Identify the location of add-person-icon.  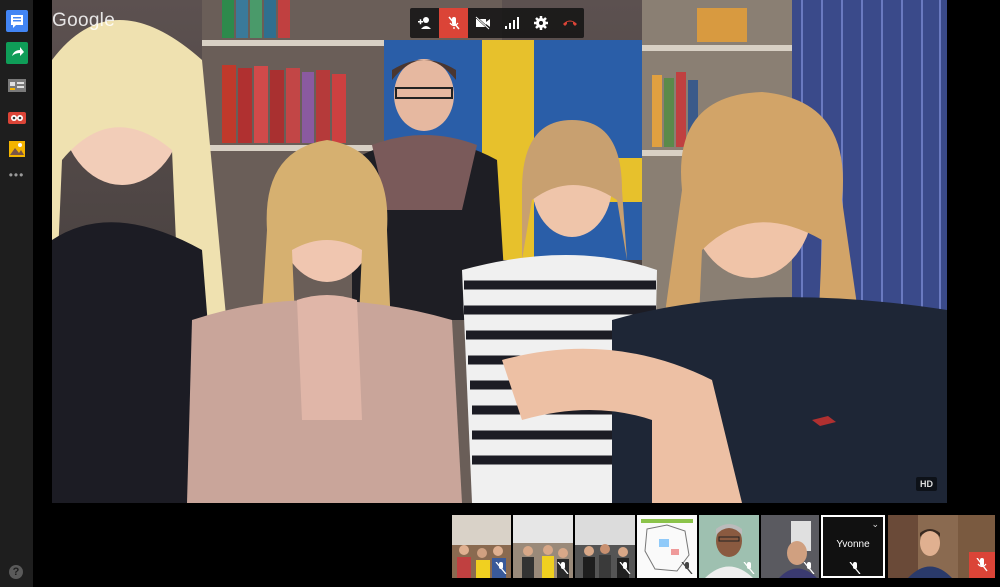
(424, 23).